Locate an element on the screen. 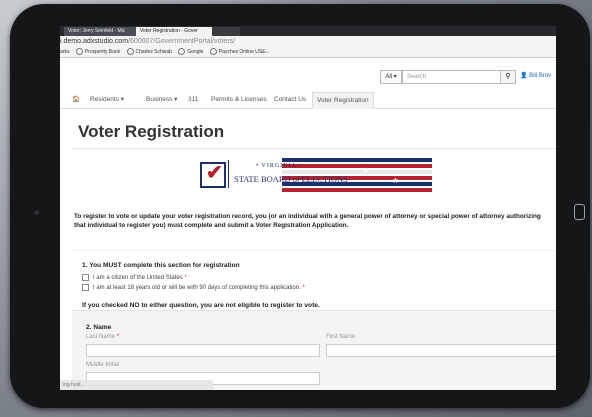 This screenshot has height=417, width=592. nav-permits-licenses: Permits & Licenses is located at coordinates (239, 100).